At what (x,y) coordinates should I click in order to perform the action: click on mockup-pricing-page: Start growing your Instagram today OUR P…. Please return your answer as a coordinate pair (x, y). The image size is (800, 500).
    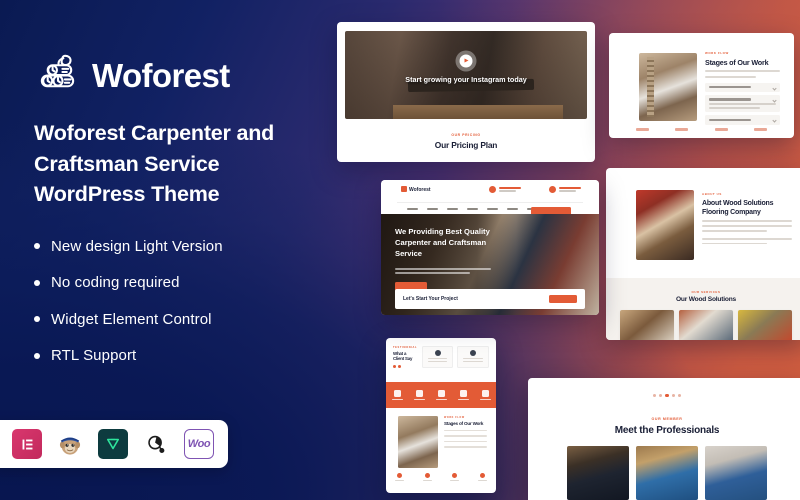
    Looking at the image, I should click on (466, 92).